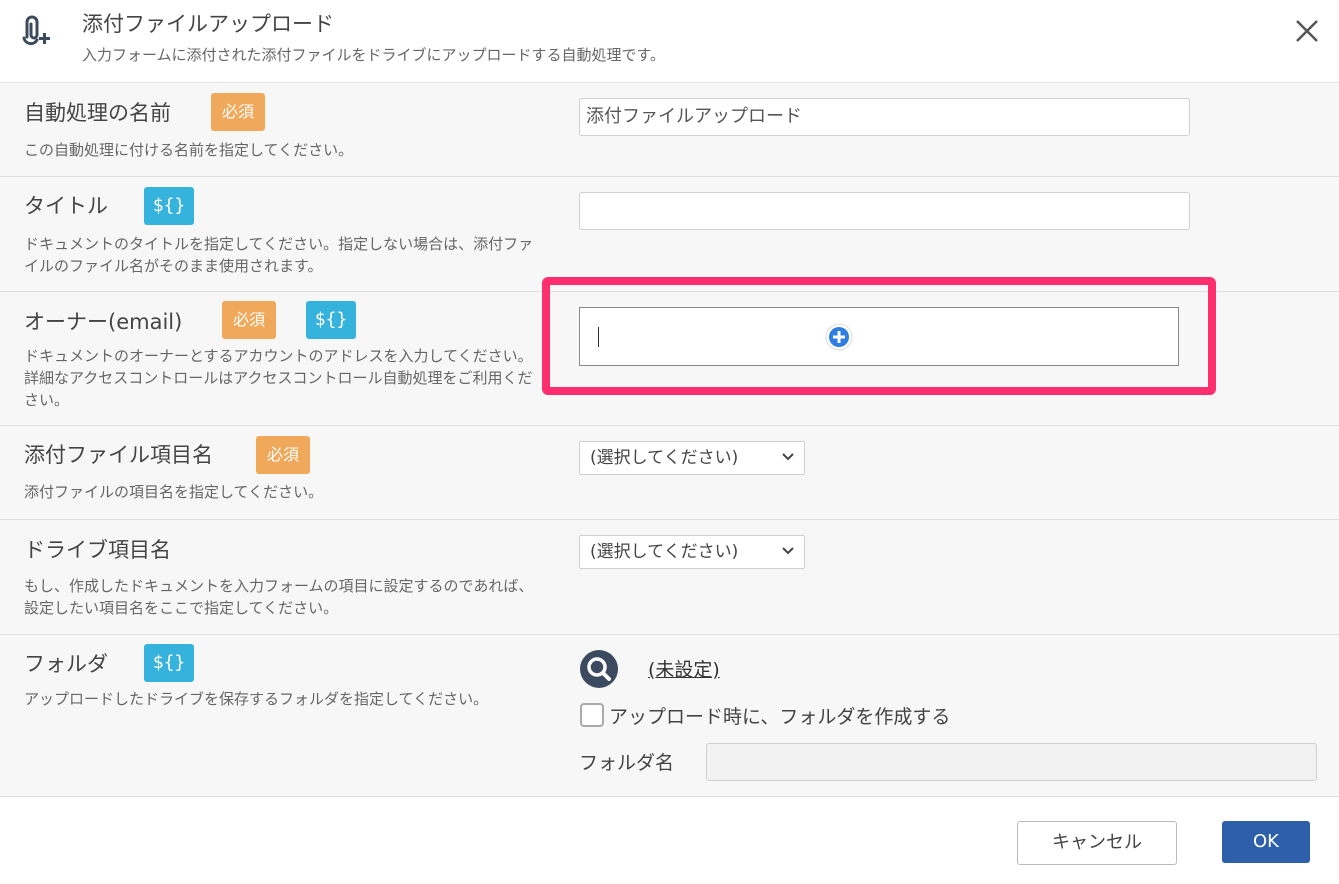 This screenshot has height=884, width=1339. Describe the element at coordinates (118, 455) in the screenshot. I see `field-label-attachment: 添付ファイル項目名` at that location.